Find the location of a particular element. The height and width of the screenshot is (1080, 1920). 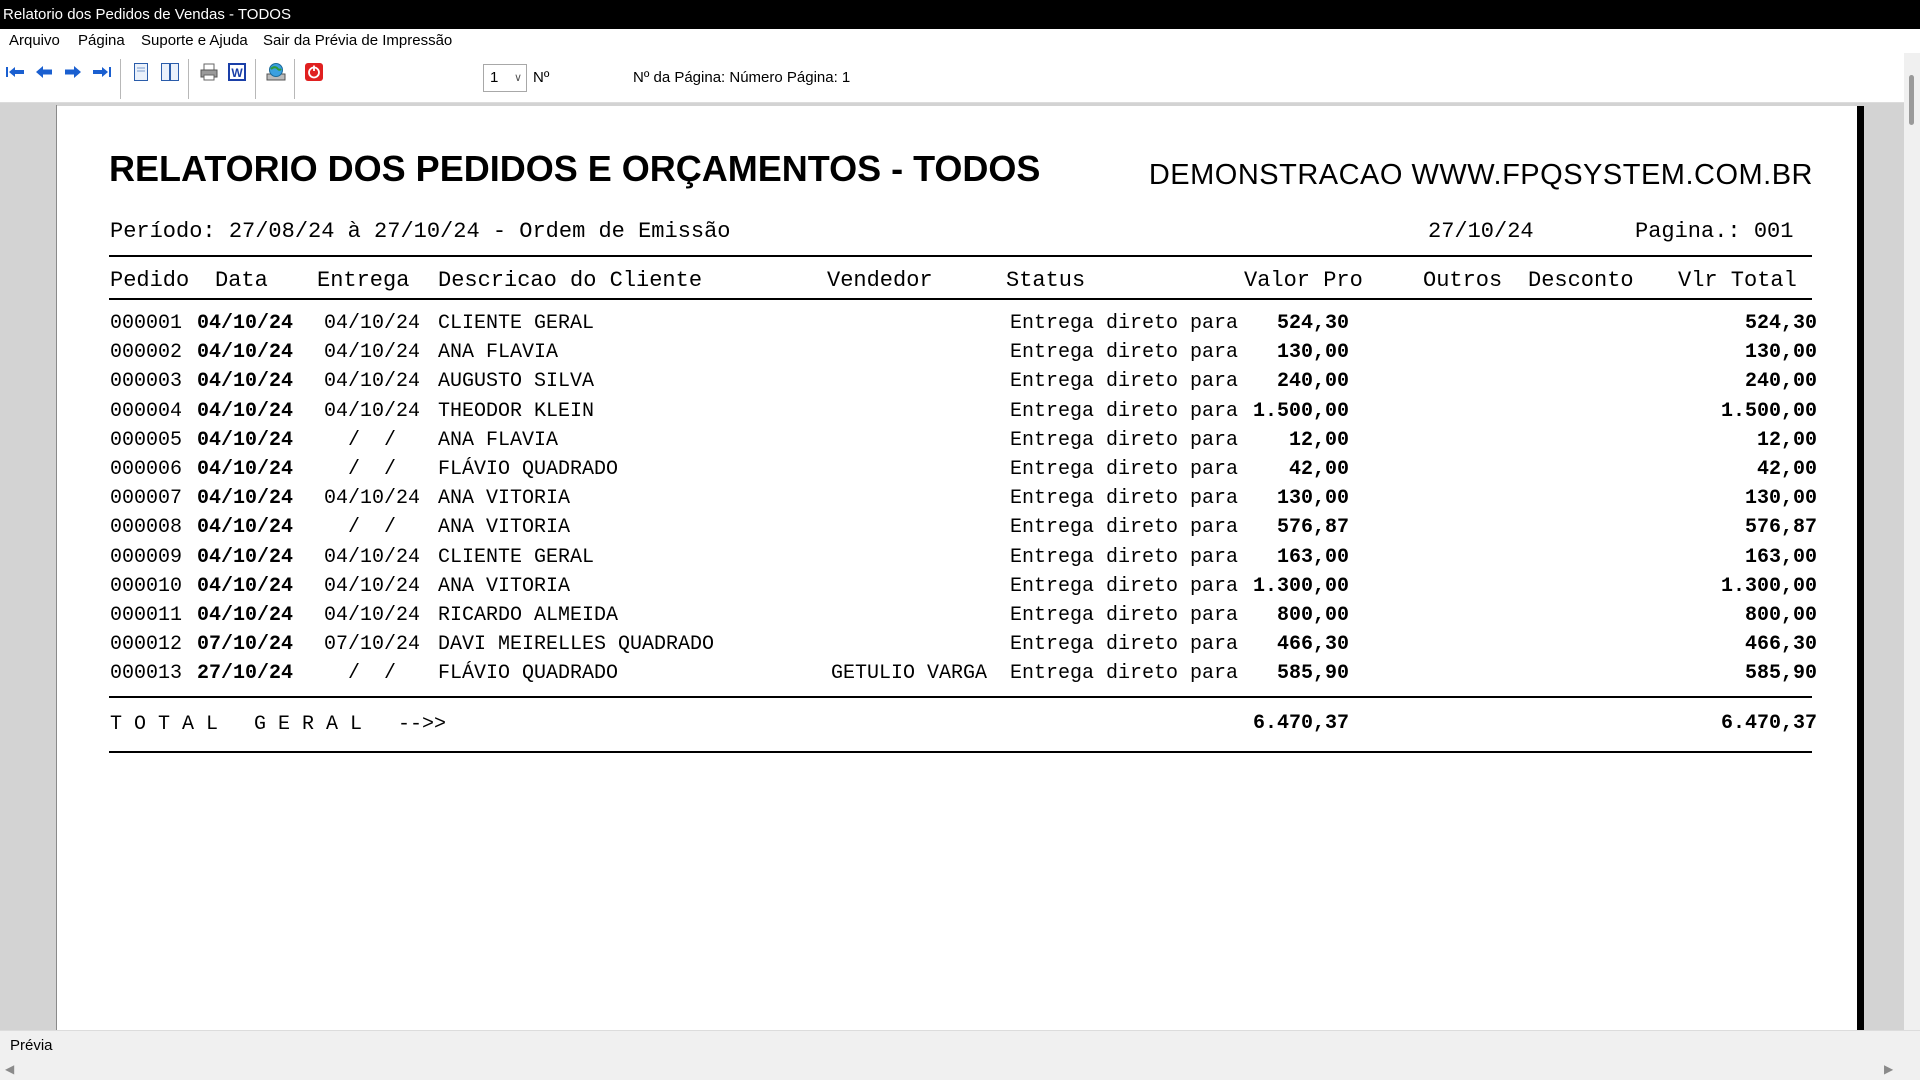

chevron-down-icon: ∨ is located at coordinates (517, 78).